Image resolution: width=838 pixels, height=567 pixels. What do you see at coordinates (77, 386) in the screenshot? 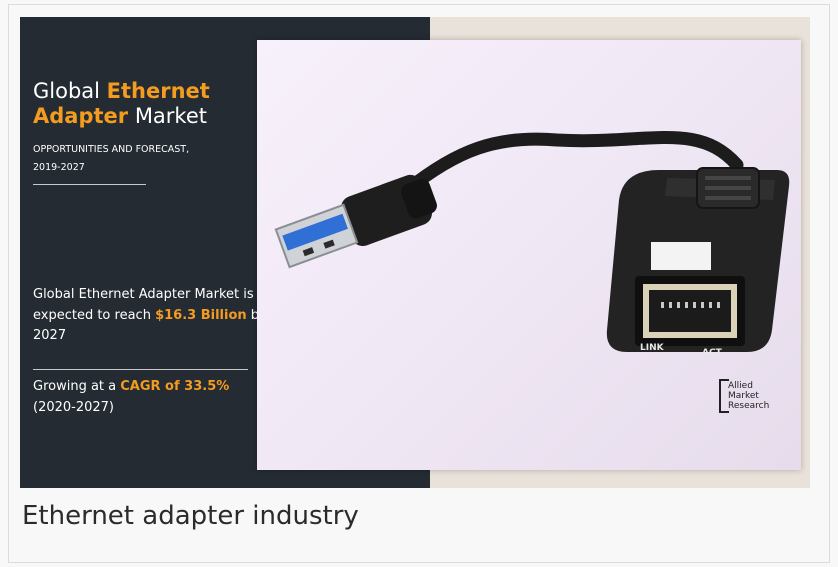
I see `stat2-prefix: Growing at a` at bounding box center [77, 386].